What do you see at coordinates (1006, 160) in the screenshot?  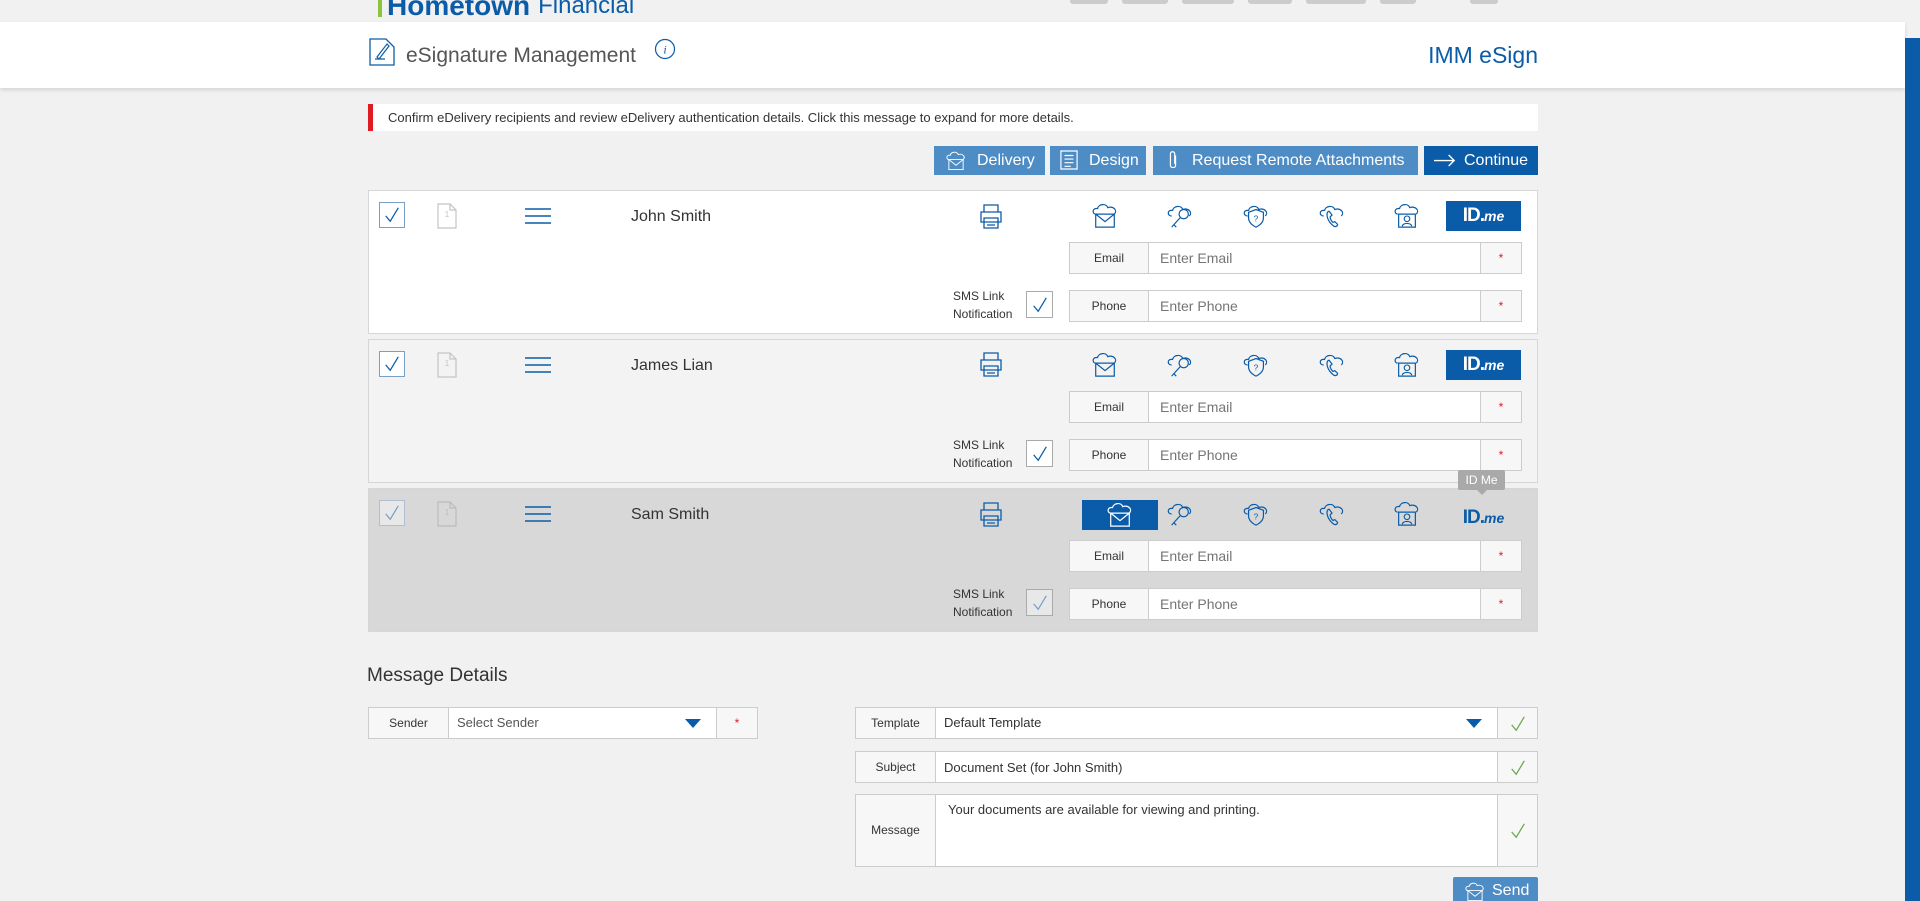 I see `delivery-button-label: Delivery` at bounding box center [1006, 160].